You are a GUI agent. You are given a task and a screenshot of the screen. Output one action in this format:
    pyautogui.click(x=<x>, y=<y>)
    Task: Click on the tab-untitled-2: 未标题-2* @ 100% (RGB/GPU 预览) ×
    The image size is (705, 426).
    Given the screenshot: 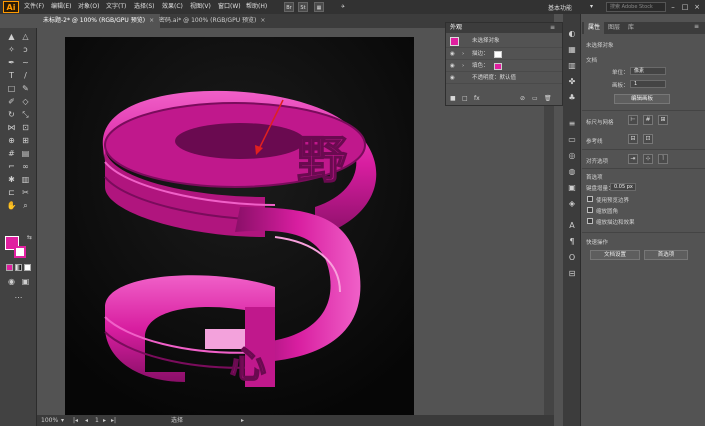 What is the action you would take?
    pyautogui.click(x=99, y=21)
    